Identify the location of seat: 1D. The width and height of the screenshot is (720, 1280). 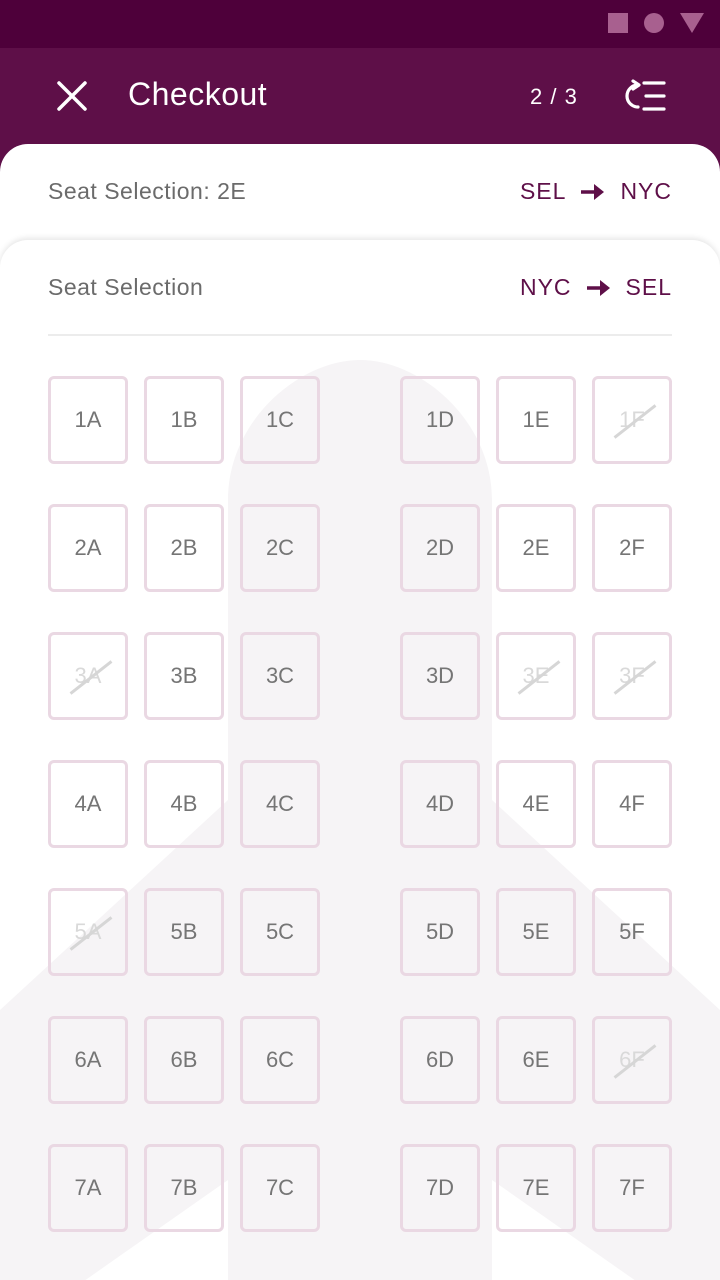
(440, 420).